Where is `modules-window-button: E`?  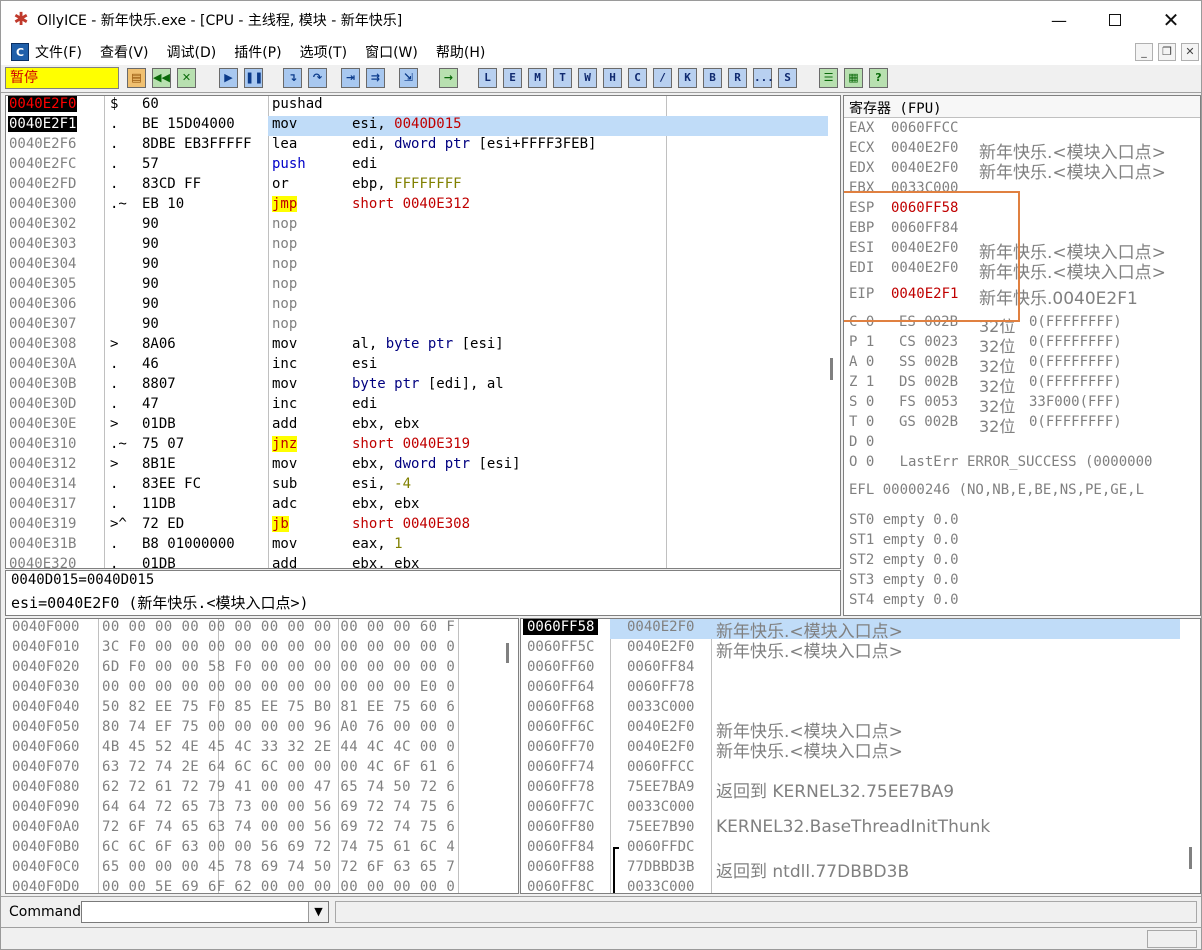
modules-window-button: E is located at coordinates (512, 78).